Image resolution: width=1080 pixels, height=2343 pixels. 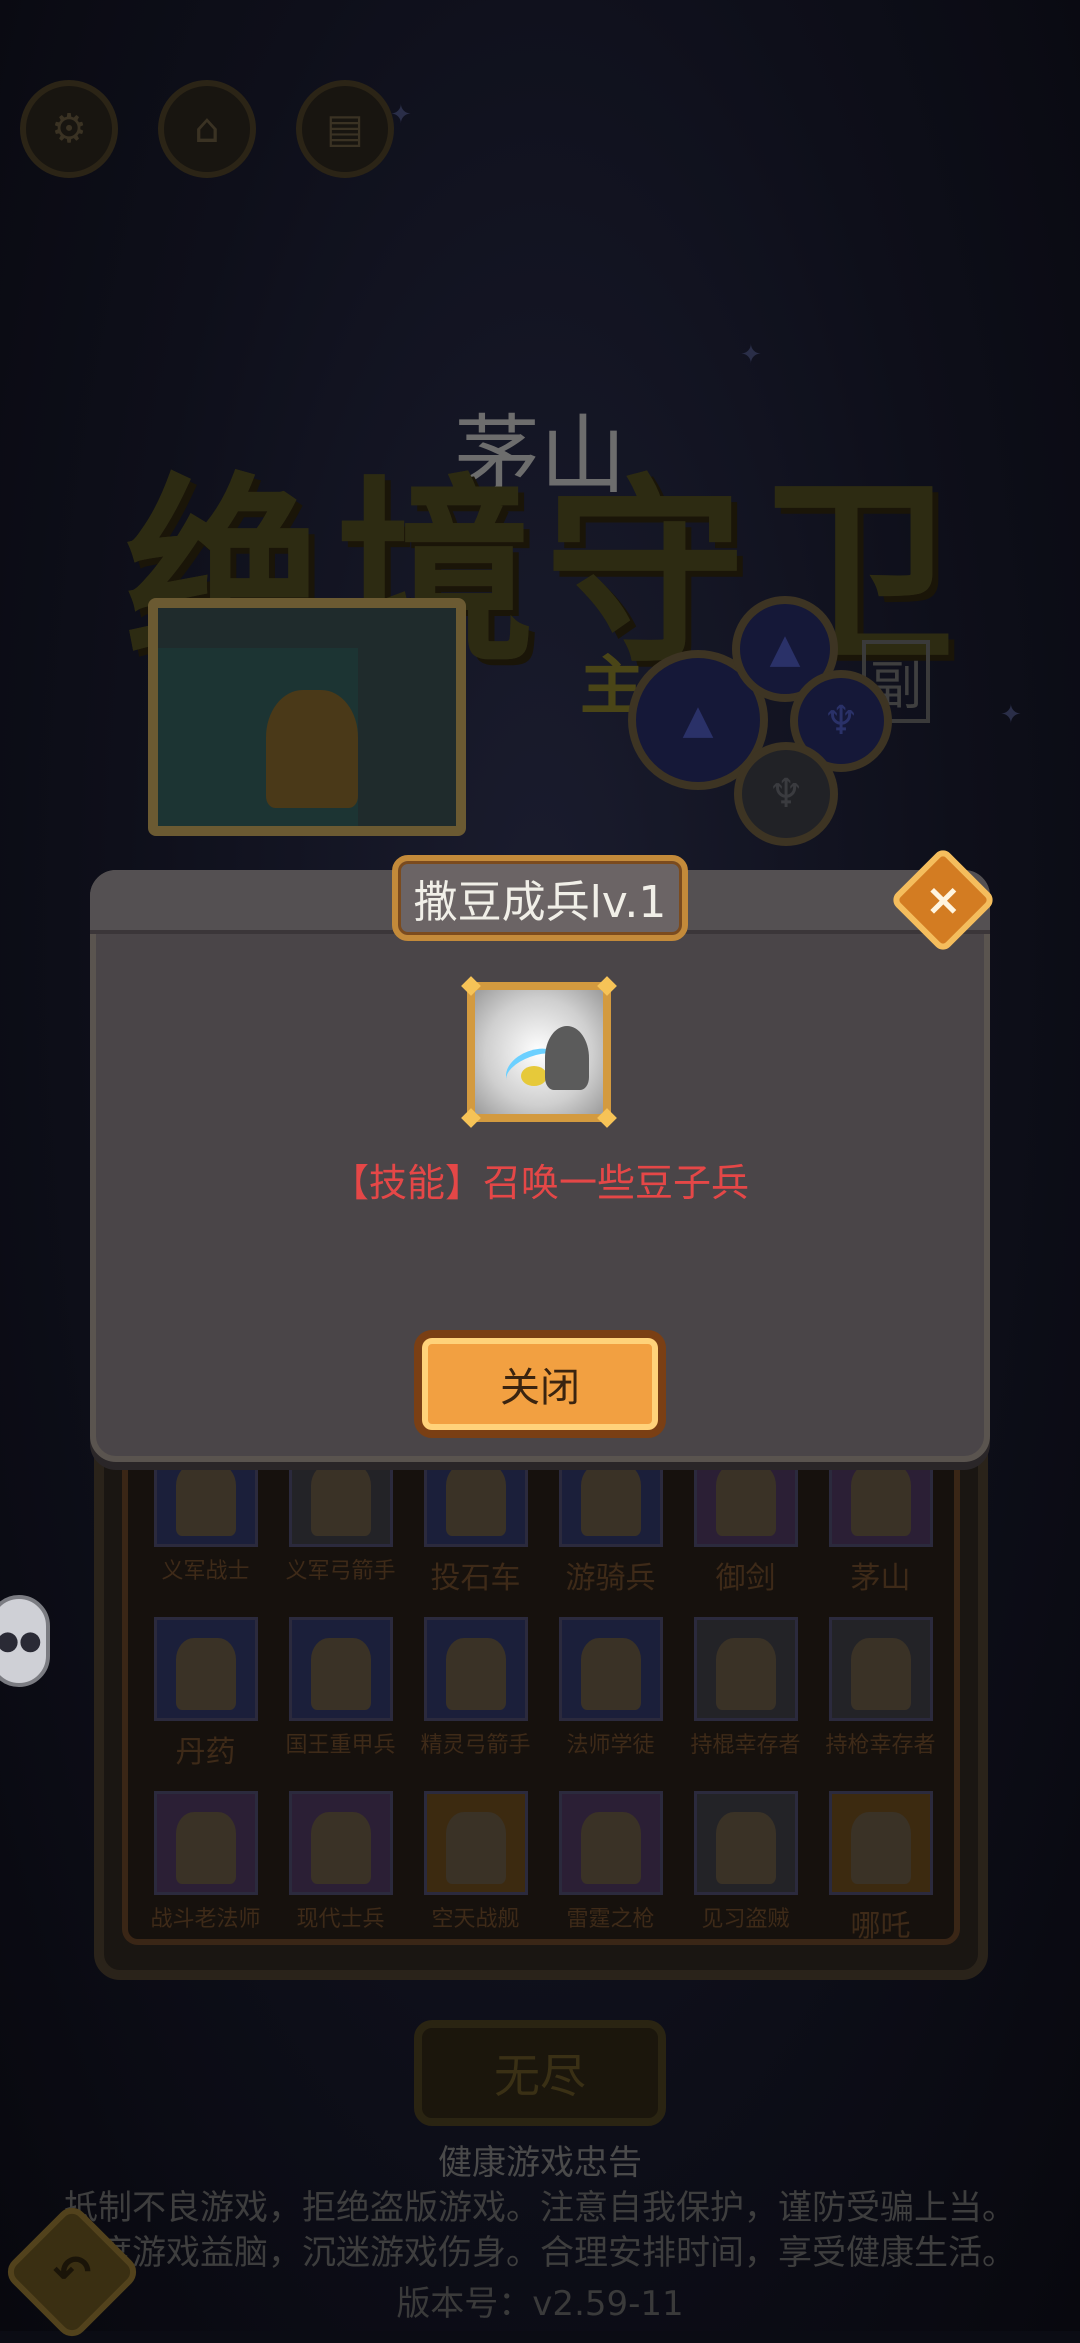 What do you see at coordinates (943, 899) in the screenshot?
I see `close-icon: ×` at bounding box center [943, 899].